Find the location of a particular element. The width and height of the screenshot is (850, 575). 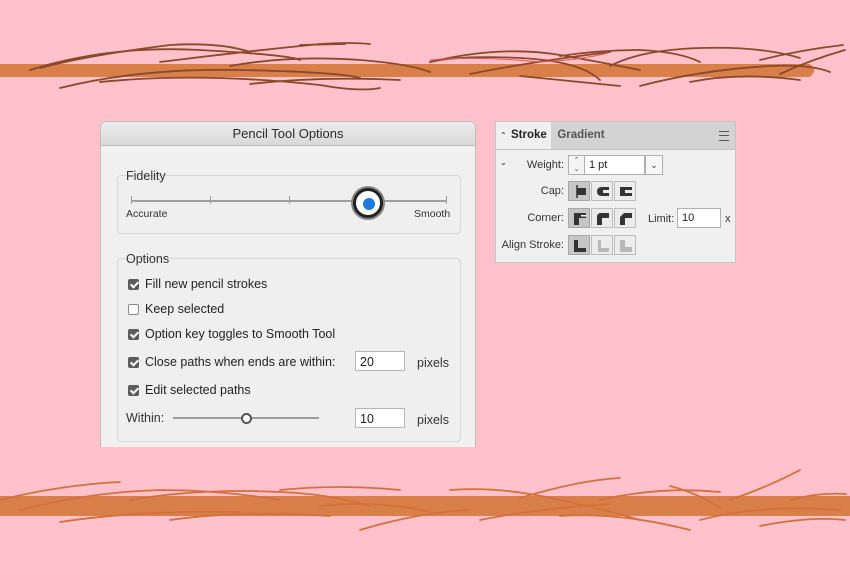

miter-join-button is located at coordinates (579, 218).